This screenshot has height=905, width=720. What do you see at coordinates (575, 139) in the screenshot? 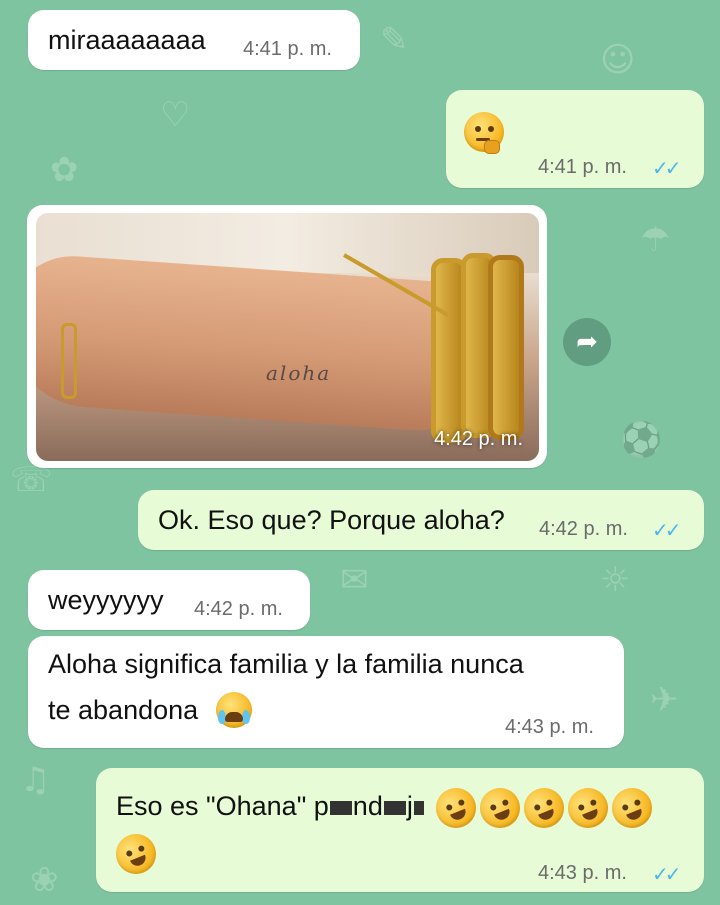
I see `message-bubble-outgoing: 4:41 p. m. ✓✓` at bounding box center [575, 139].